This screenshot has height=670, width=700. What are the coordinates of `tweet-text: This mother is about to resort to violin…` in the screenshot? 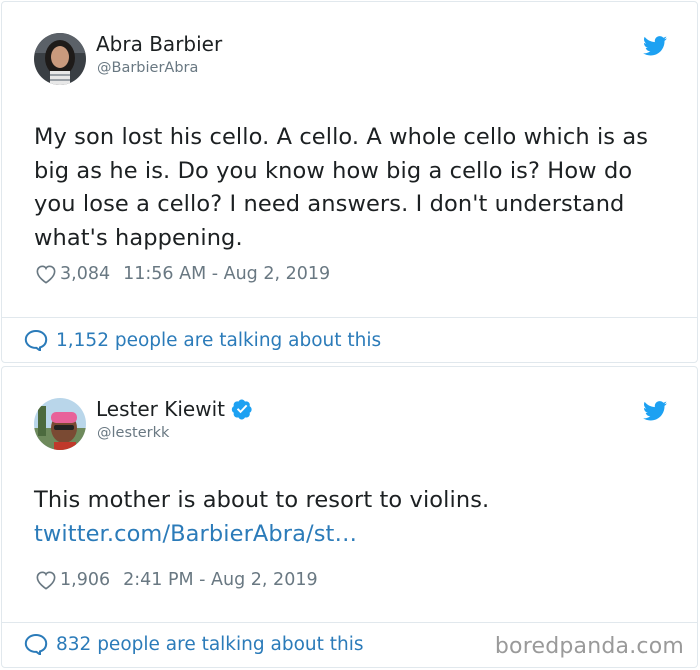 It's located at (350, 517).